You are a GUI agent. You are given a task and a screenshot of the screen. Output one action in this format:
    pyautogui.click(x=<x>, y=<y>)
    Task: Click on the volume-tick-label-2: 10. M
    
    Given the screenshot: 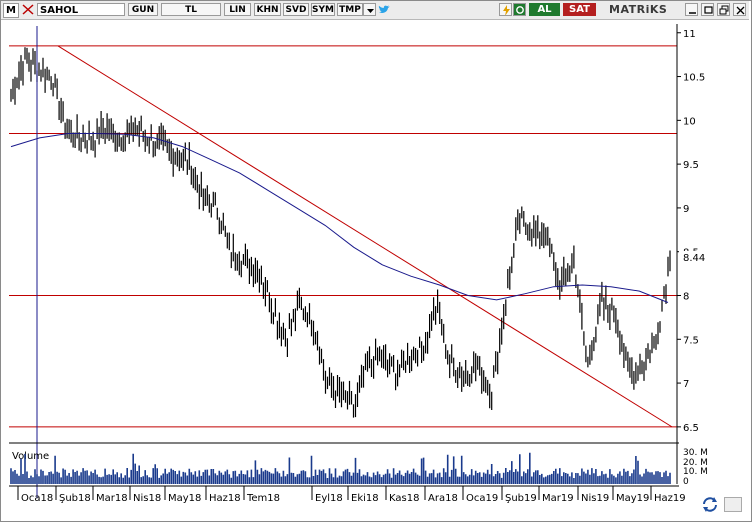 What is the action you would take?
    pyautogui.click(x=695, y=472)
    